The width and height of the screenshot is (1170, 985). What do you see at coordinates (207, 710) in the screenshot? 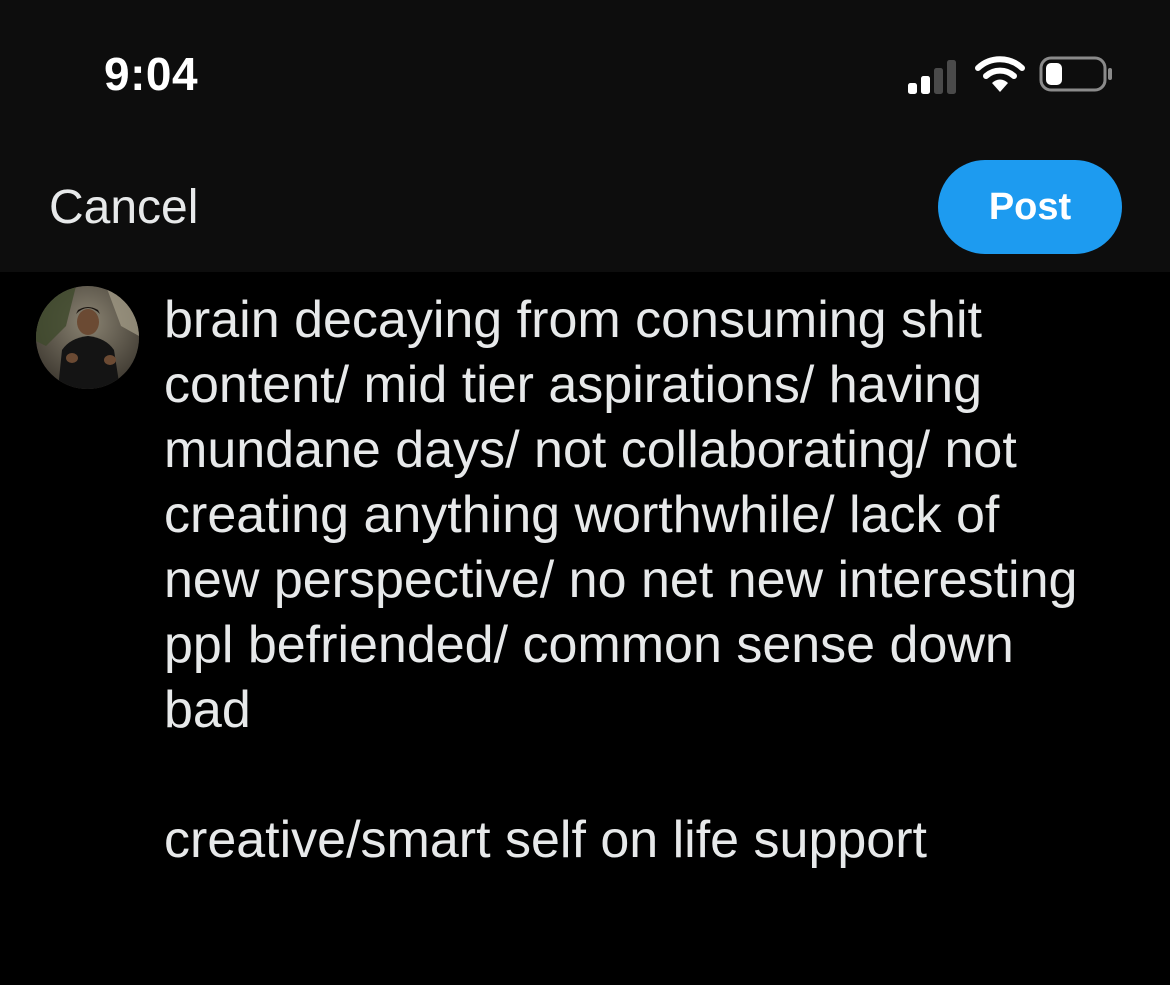
I see `compose-text-line: bad` at bounding box center [207, 710].